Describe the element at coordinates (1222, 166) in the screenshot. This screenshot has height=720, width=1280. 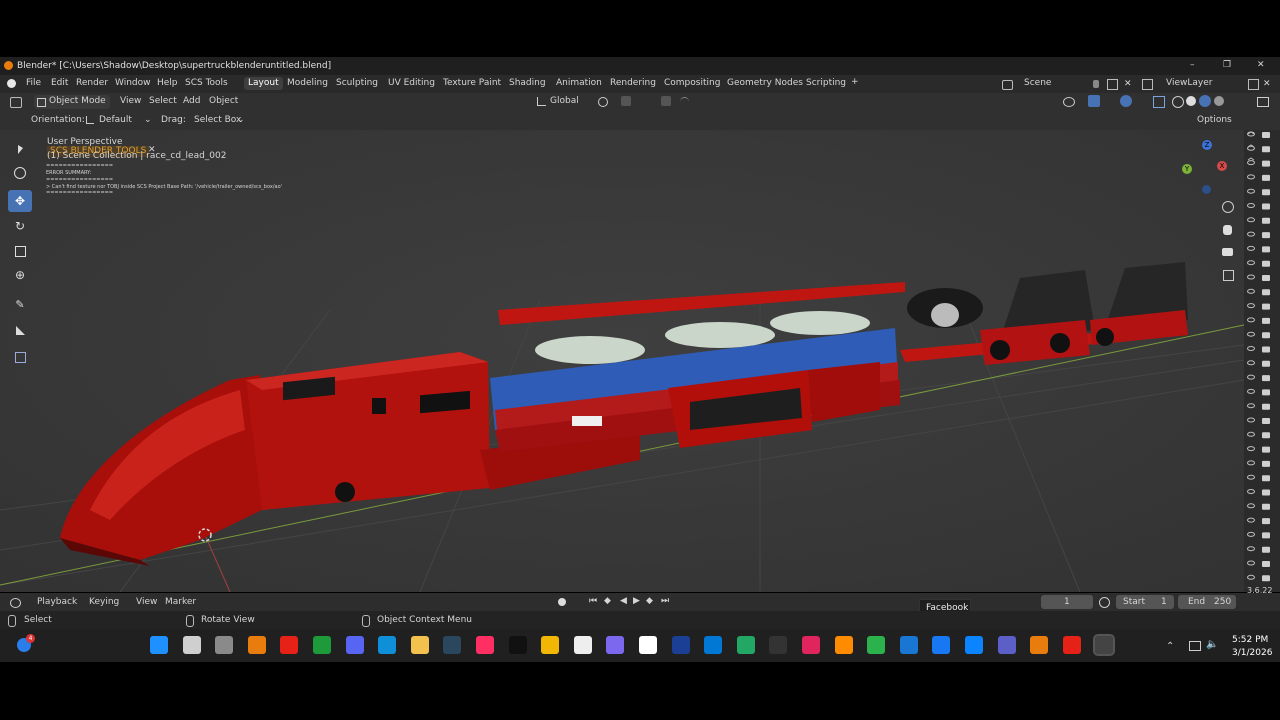
I see `gizmo-x-axis: X` at that location.